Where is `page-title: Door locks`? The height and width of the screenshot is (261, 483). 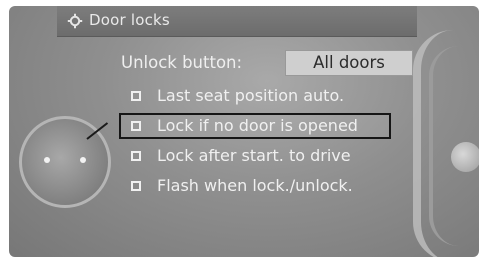
page-title: Door locks is located at coordinates (129, 20).